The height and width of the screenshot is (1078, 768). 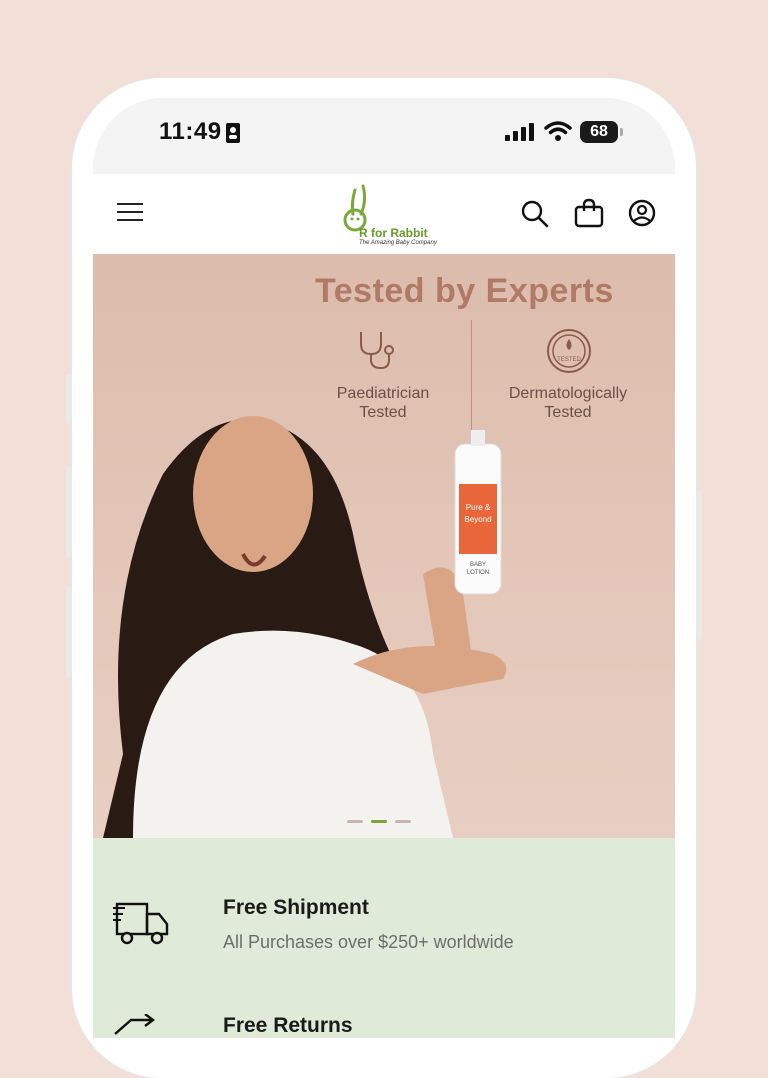 I want to click on product-label-text: BABY, so click(x=478, y=565).